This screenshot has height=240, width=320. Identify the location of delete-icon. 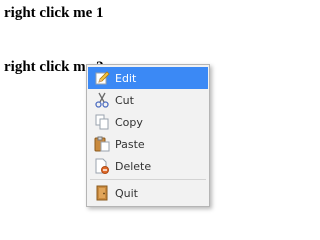
(102, 166).